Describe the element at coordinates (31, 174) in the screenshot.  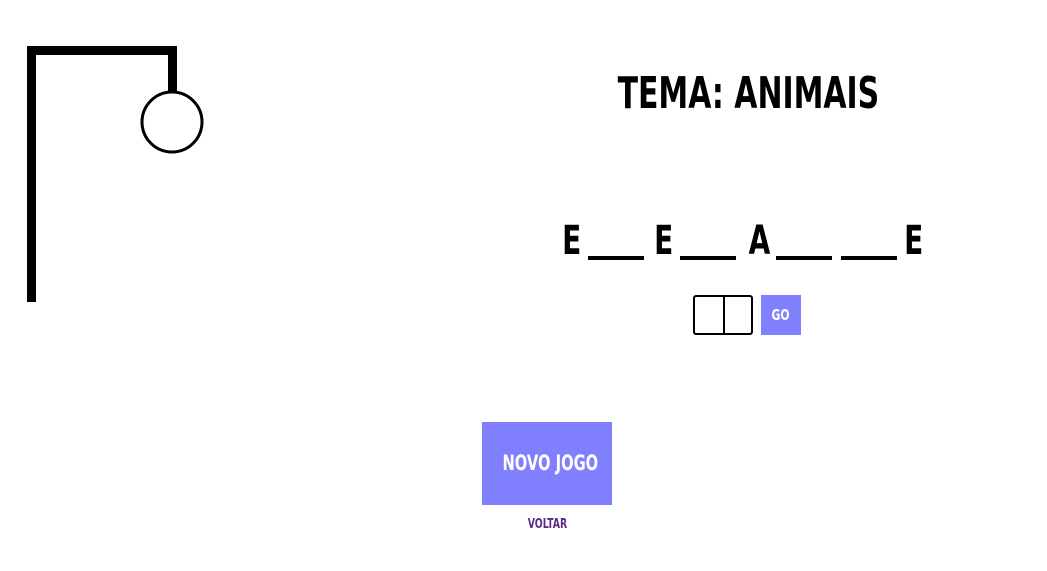
I see `gallows-post` at that location.